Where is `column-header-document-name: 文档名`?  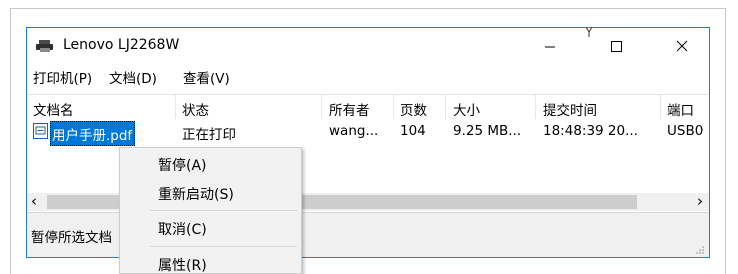
column-header-document-name: 文档名 is located at coordinates (53, 109).